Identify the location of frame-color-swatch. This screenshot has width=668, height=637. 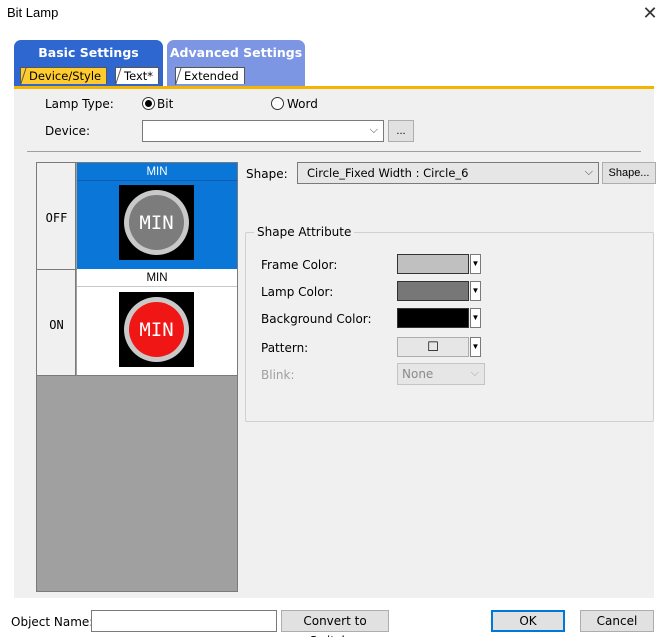
(433, 264).